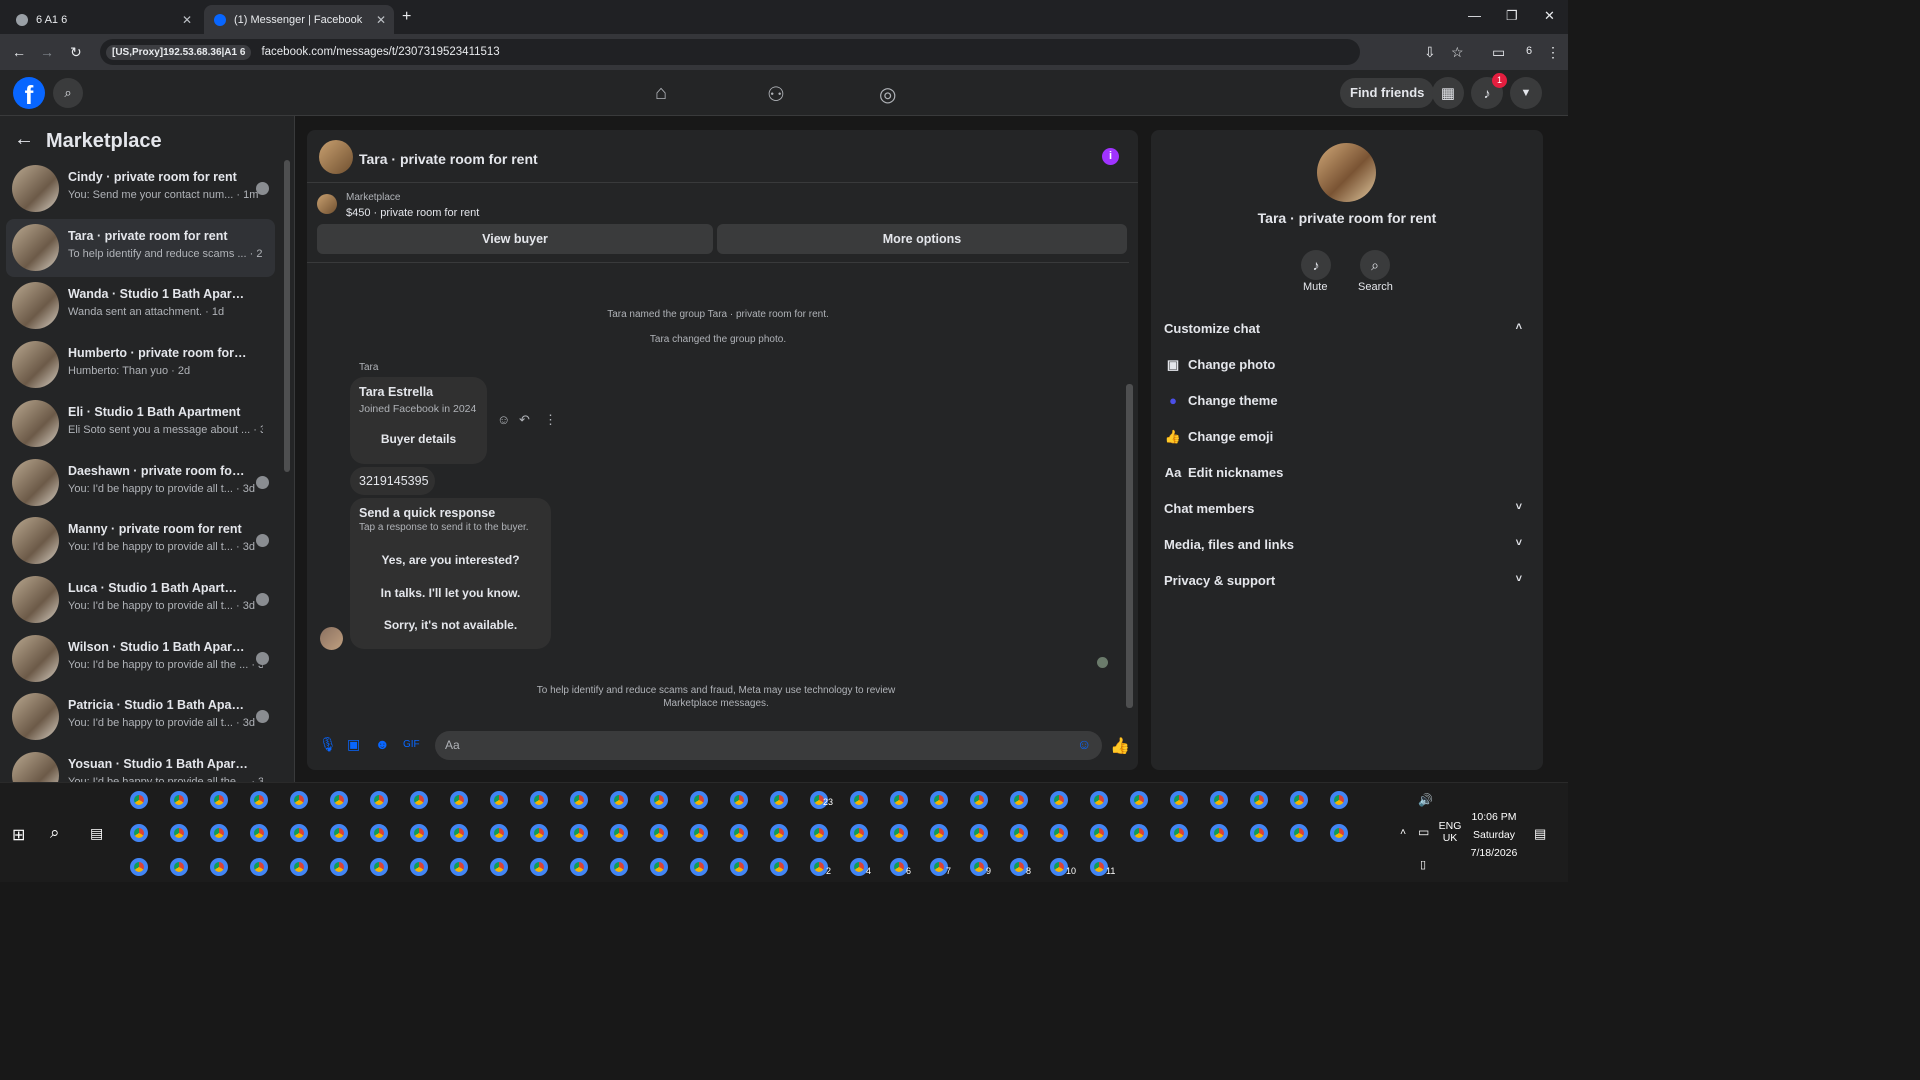 Image resolution: width=1920 pixels, height=1080 pixels. I want to click on bookmark-star-icon: ☆, so click(1457, 52).